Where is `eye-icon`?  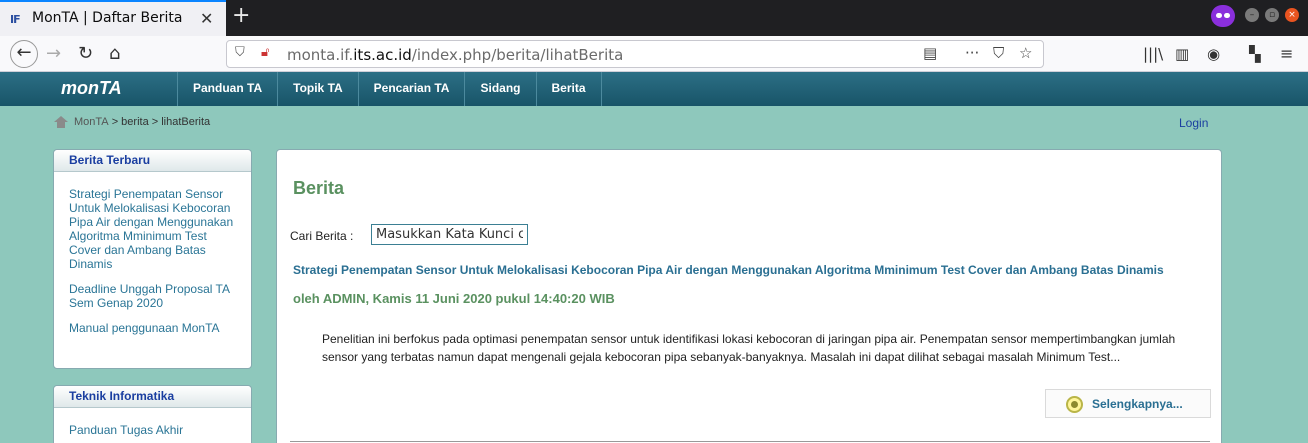
eye-icon is located at coordinates (1074, 404).